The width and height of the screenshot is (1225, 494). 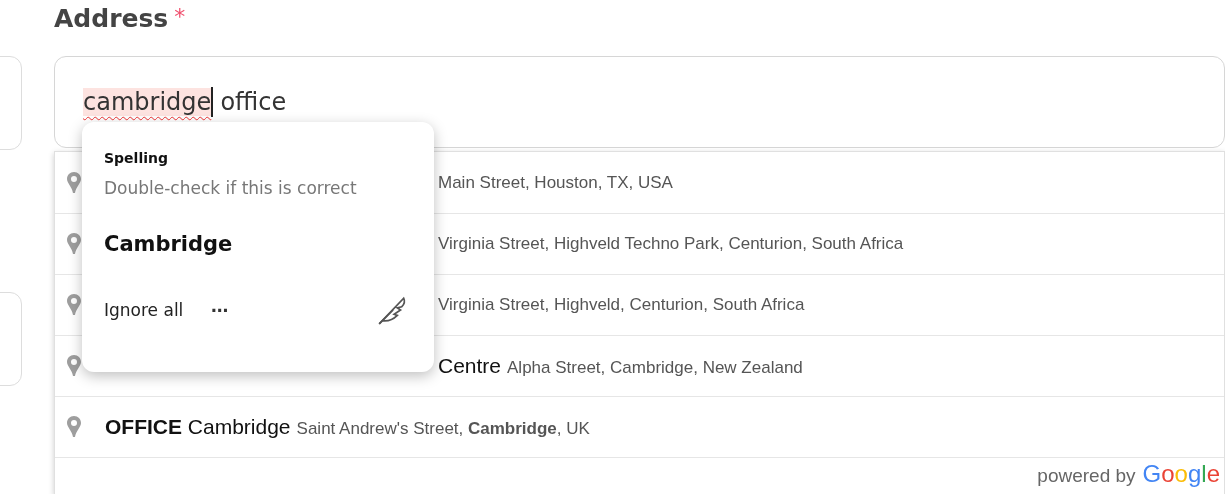 What do you see at coordinates (180, 16) in the screenshot?
I see `required-mark: *` at bounding box center [180, 16].